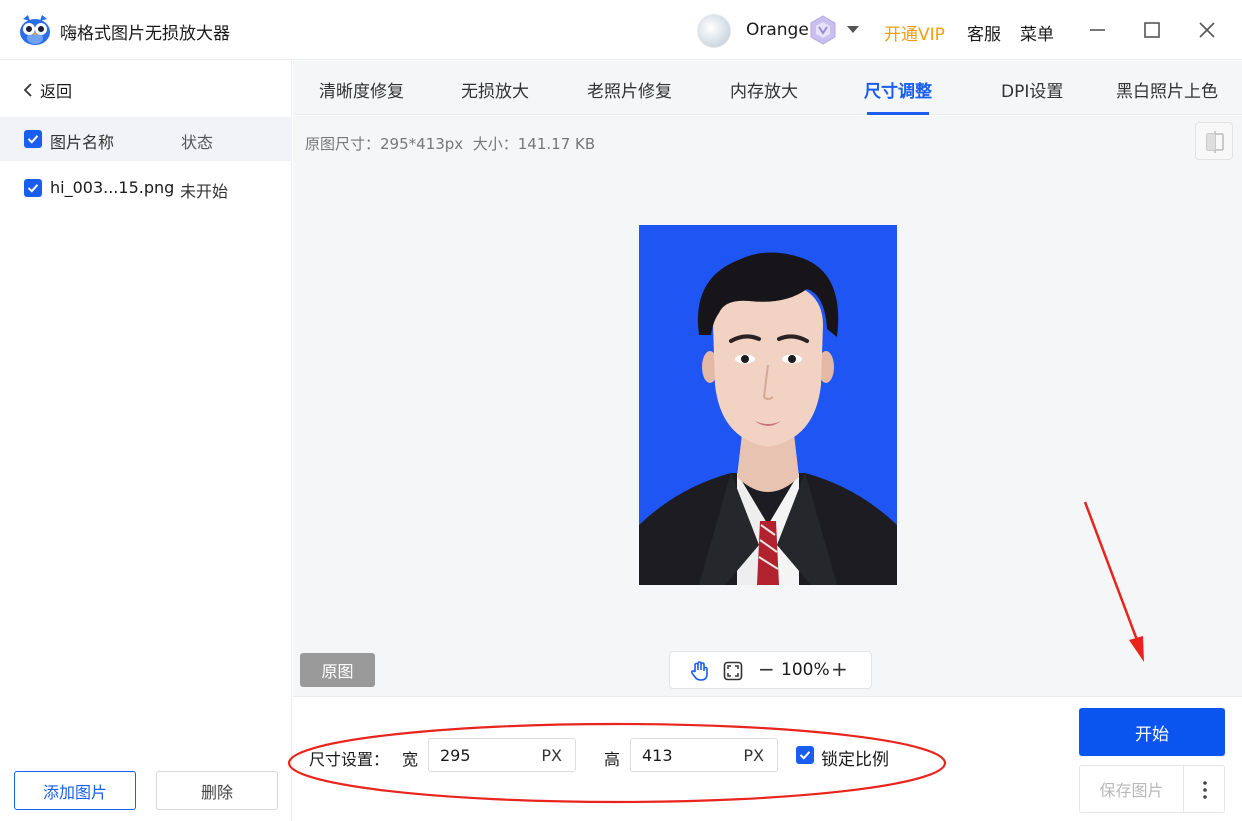 The height and width of the screenshot is (821, 1242). Describe the element at coordinates (1152, 30) in the screenshot. I see `maximize-icon` at that location.